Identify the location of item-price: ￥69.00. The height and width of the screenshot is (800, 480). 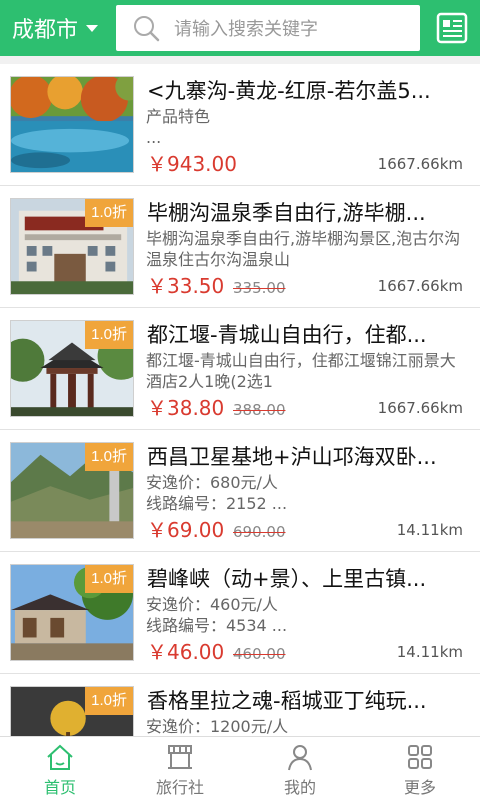
(186, 530).